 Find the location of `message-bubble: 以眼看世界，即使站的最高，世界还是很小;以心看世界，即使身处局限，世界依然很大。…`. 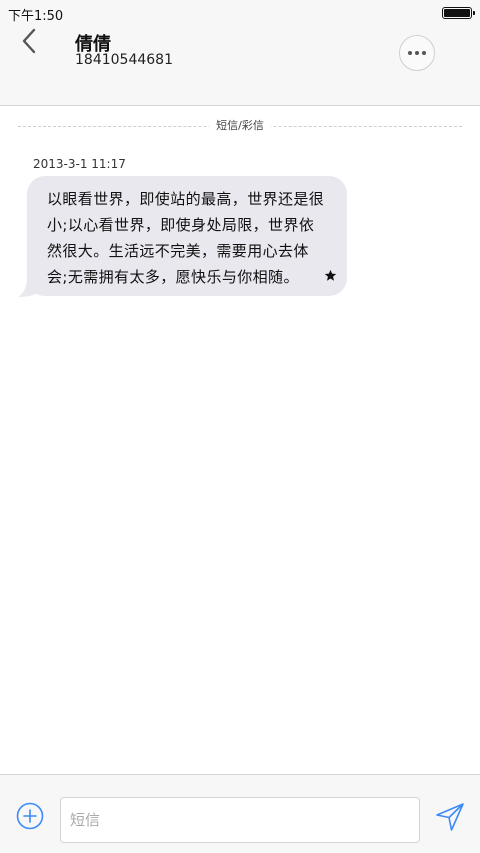

message-bubble: 以眼看世界，即使站的最高，世界还是很小;以心看世界，即使身处局限，世界依然很大。… is located at coordinates (187, 236).